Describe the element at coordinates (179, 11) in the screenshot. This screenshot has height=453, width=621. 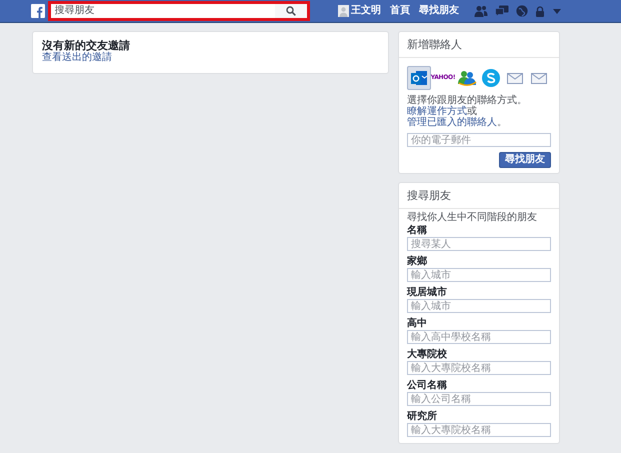
I see `search-bar: 搜尋朋友` at that location.